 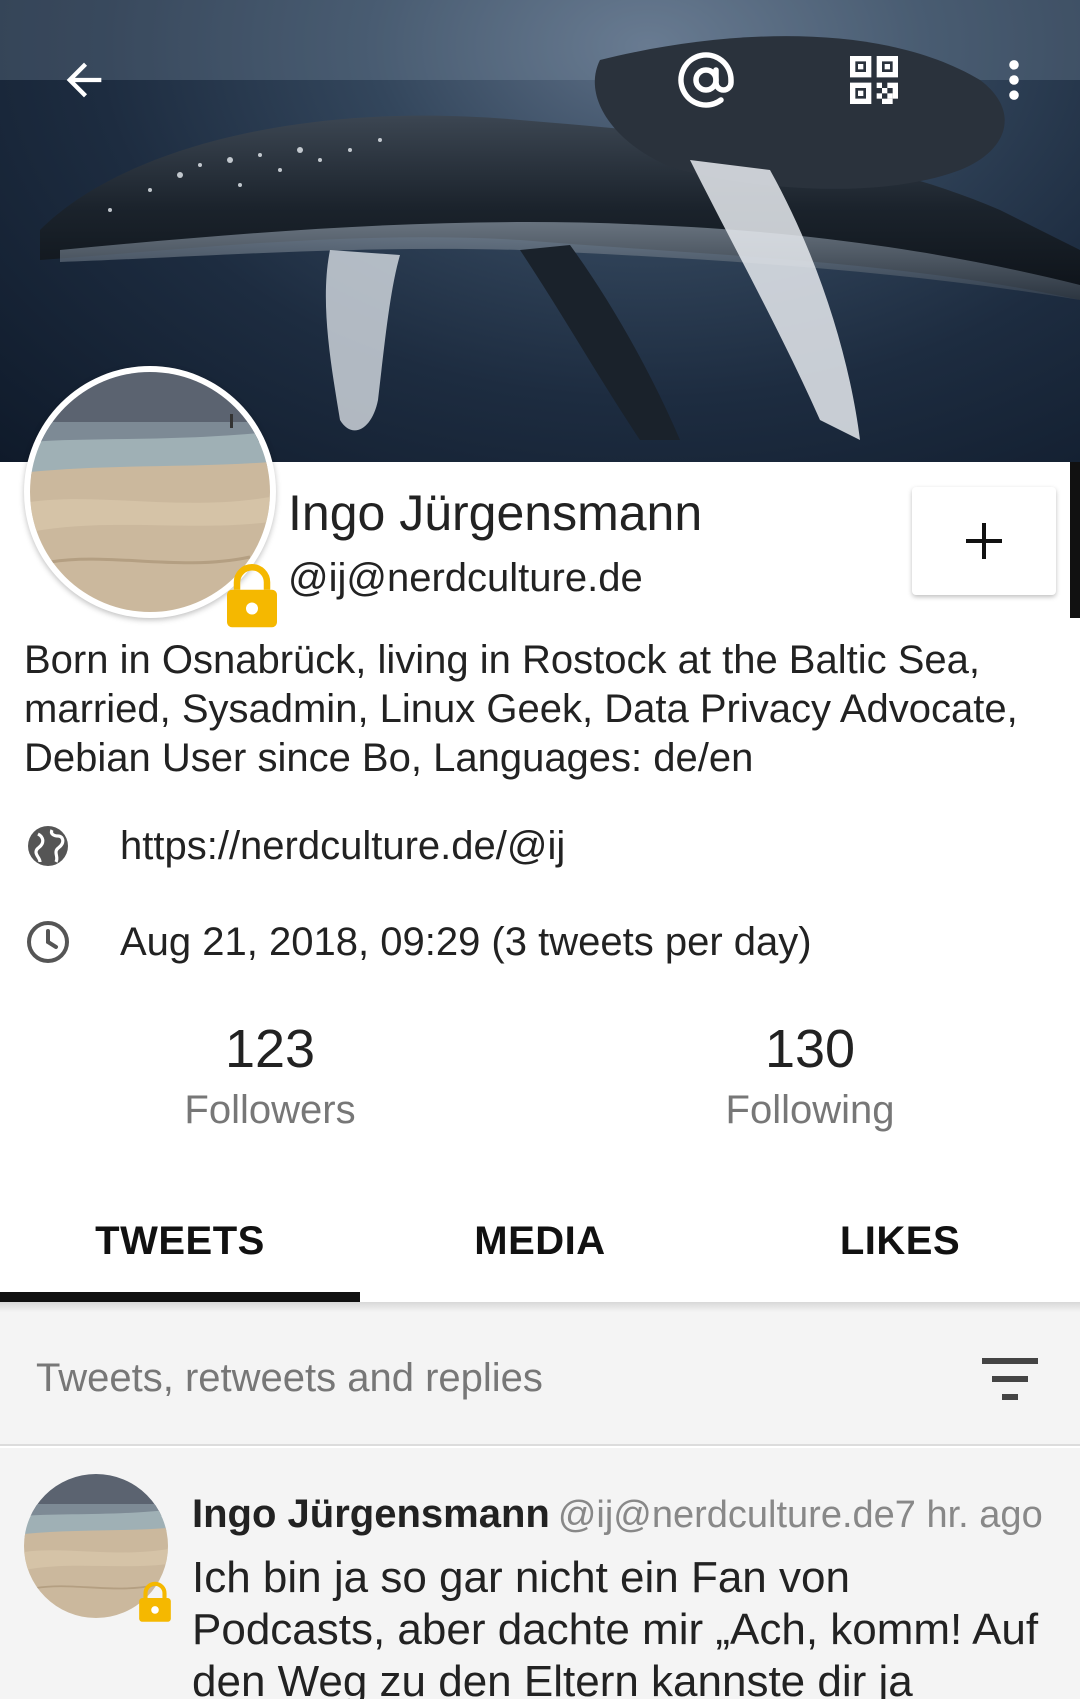 I want to click on qr-code-button, so click(x=874, y=80).